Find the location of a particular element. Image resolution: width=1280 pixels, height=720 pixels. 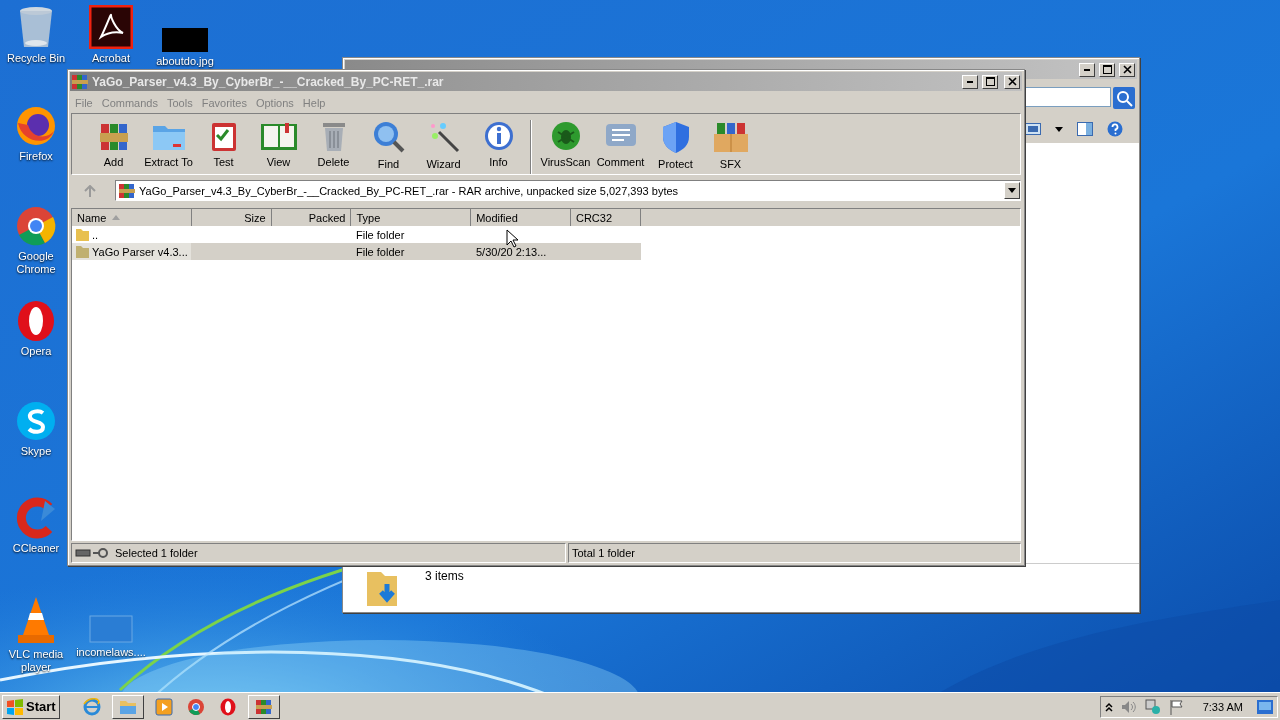

status-text: Selected 1 folder is located at coordinates (156, 553).